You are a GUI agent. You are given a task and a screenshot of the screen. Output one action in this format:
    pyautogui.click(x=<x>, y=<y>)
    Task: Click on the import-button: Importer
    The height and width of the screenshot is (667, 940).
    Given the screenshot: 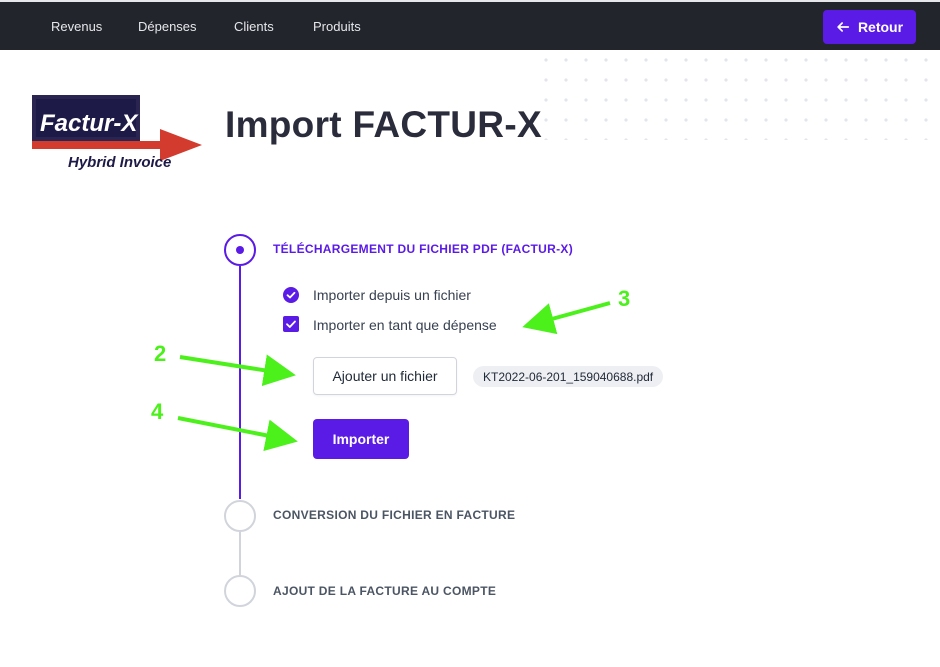 What is the action you would take?
    pyautogui.click(x=361, y=439)
    